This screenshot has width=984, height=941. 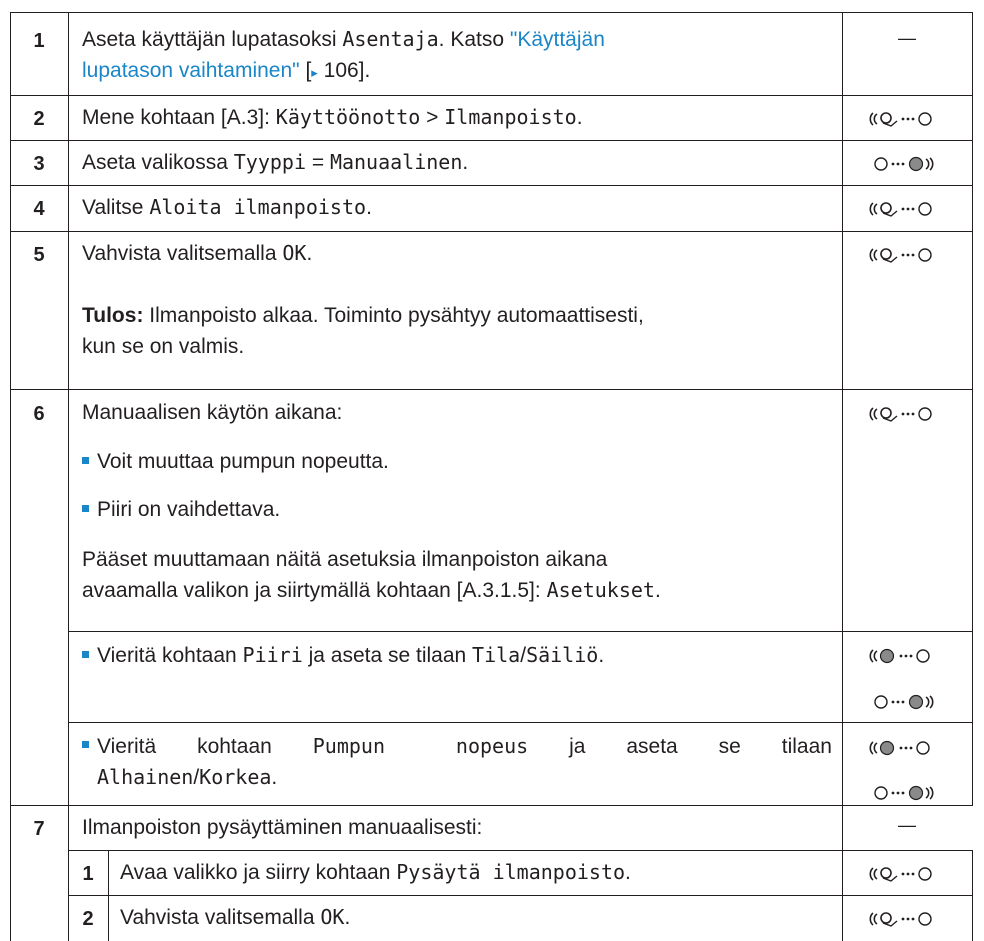 What do you see at coordinates (258, 207) in the screenshot?
I see `code-term: Aloita ilmanpoisto` at bounding box center [258, 207].